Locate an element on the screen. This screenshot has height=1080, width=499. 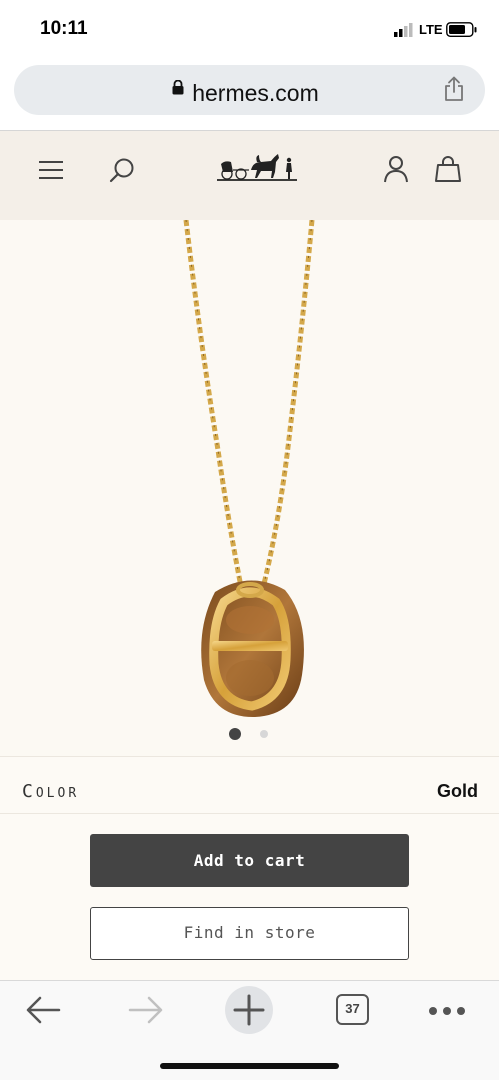
new-tab-button is located at coordinates (249, 1010).